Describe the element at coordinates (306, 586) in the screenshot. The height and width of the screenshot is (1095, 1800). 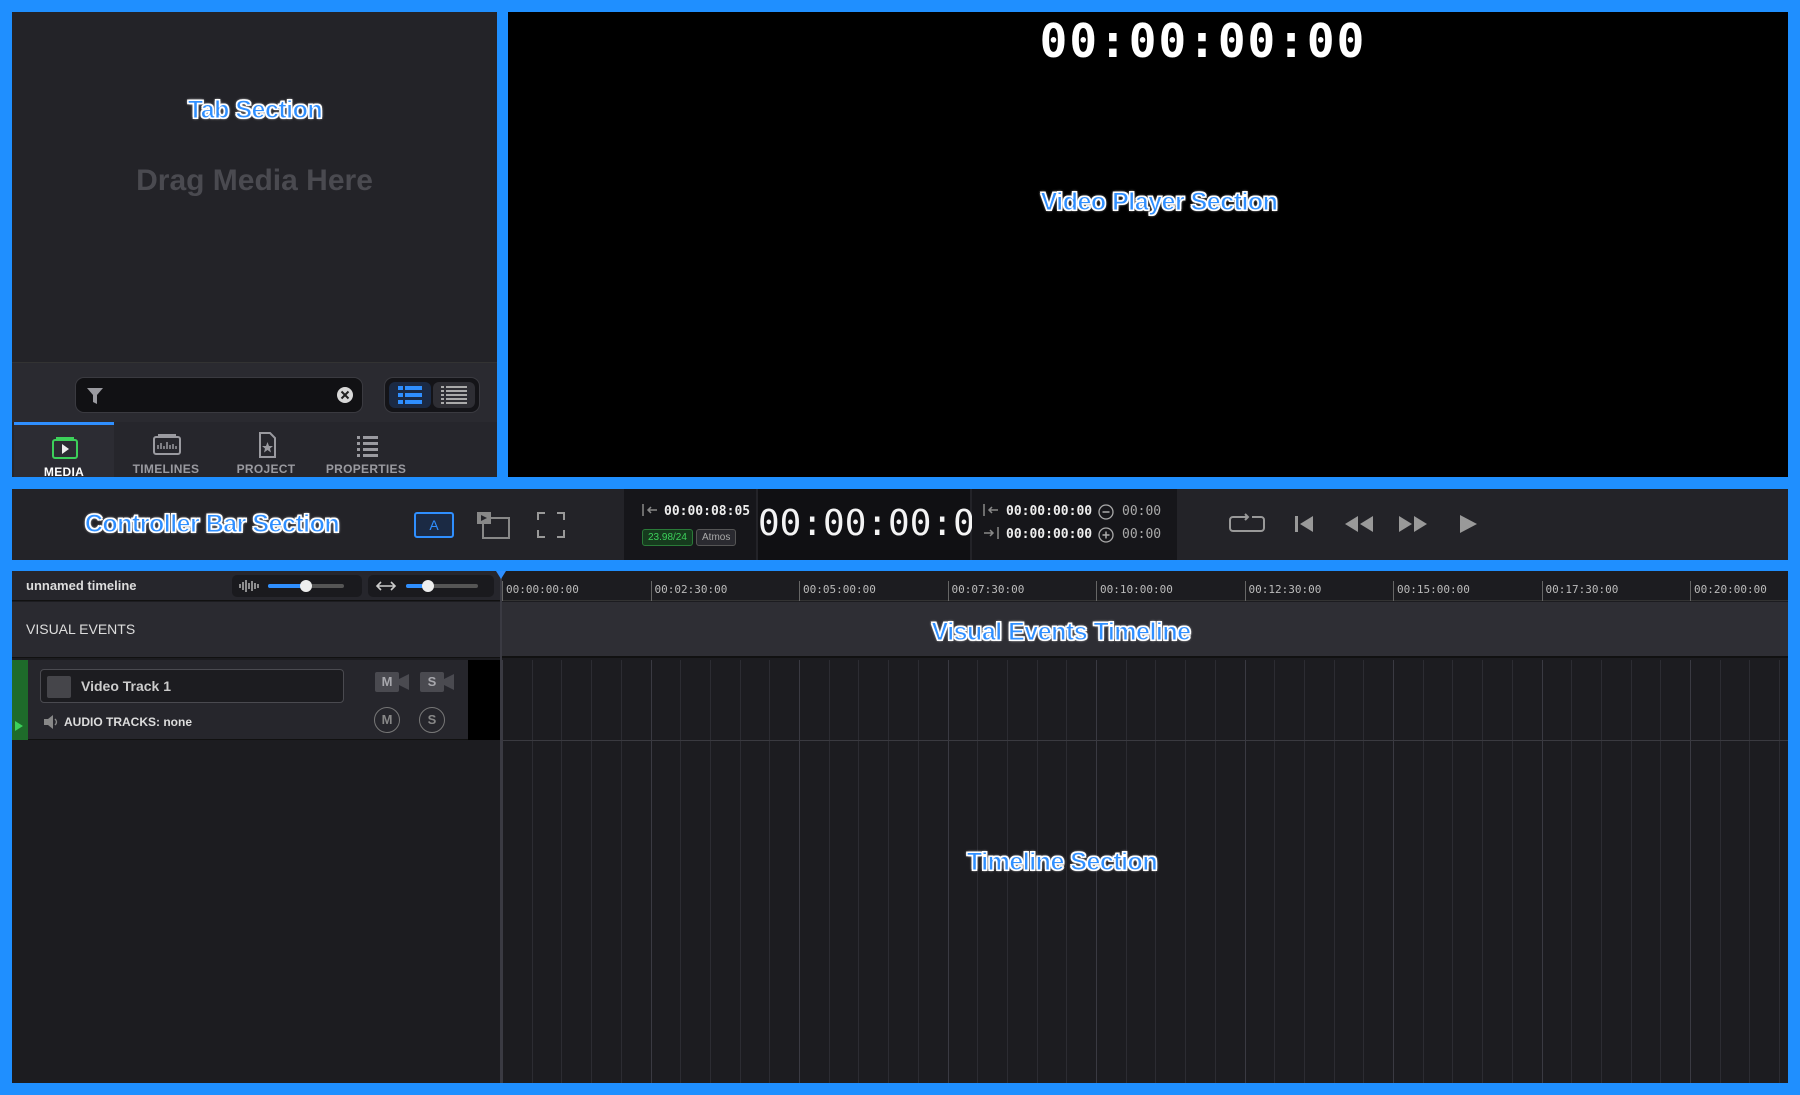
I see `waveform-slider-knob` at that location.